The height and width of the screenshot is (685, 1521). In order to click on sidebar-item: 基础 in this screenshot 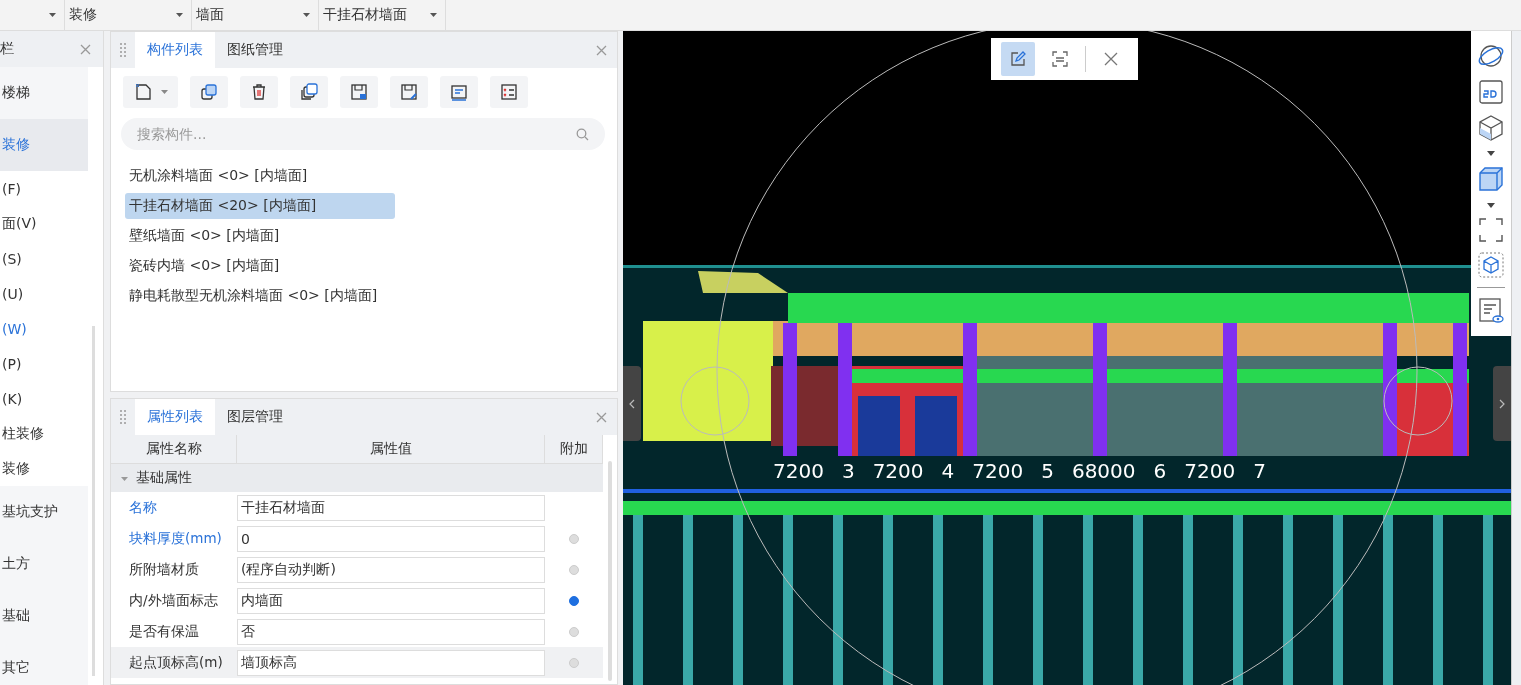, I will do `click(44, 616)`.